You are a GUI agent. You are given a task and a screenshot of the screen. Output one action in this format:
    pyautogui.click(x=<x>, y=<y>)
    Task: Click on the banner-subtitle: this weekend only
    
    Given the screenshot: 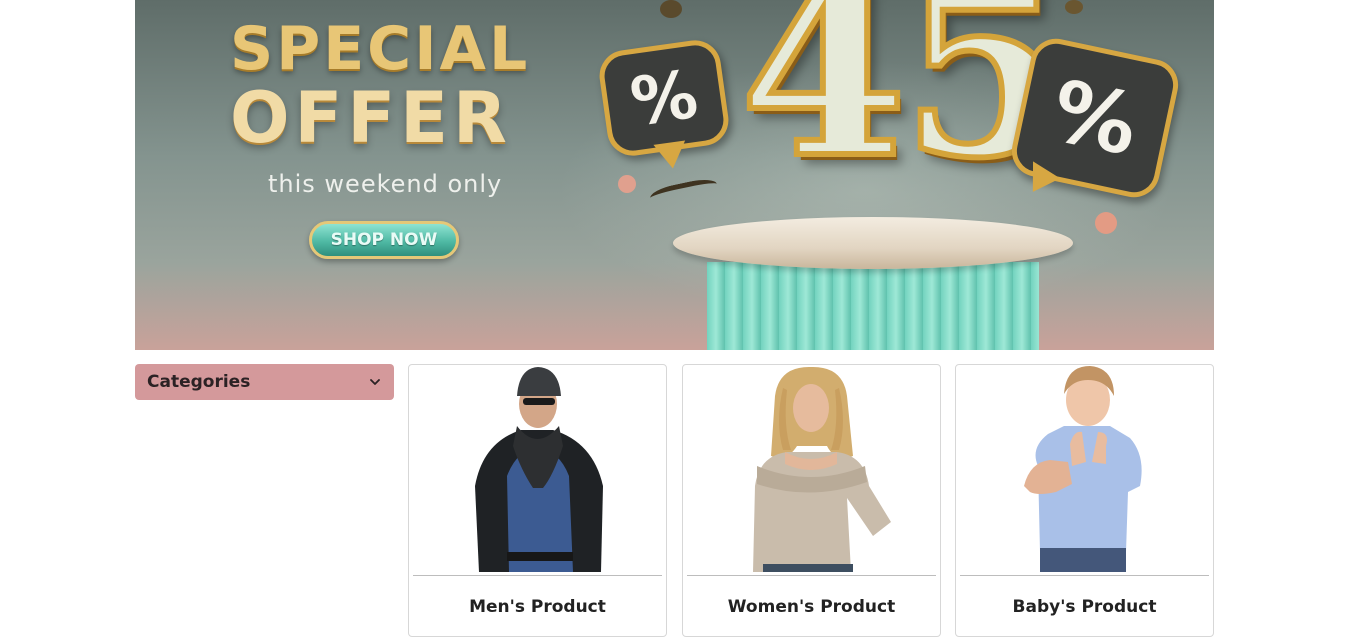 What is the action you would take?
    pyautogui.click(x=385, y=184)
    